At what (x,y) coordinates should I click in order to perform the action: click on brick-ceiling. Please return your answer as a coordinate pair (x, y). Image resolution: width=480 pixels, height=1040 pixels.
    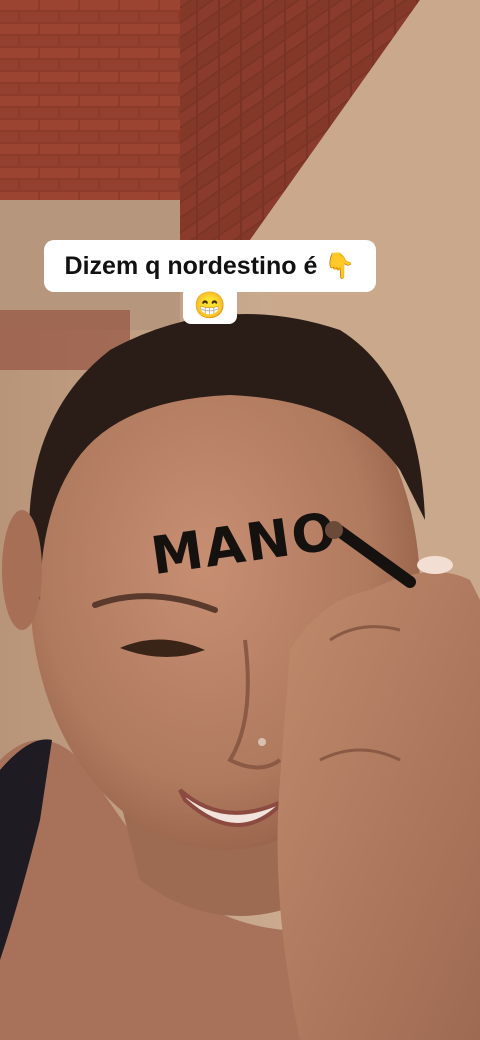
    Looking at the image, I should click on (95, 100).